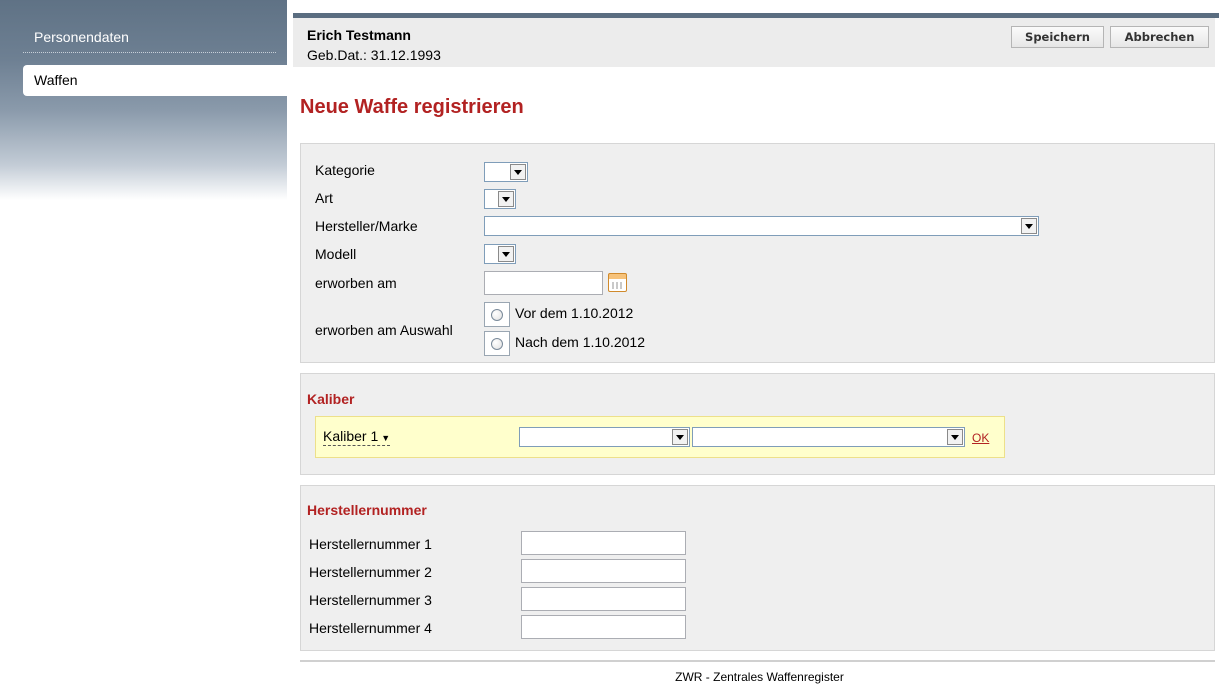 The height and width of the screenshot is (684, 1219). What do you see at coordinates (761, 226) in the screenshot?
I see `hersteller-select` at bounding box center [761, 226].